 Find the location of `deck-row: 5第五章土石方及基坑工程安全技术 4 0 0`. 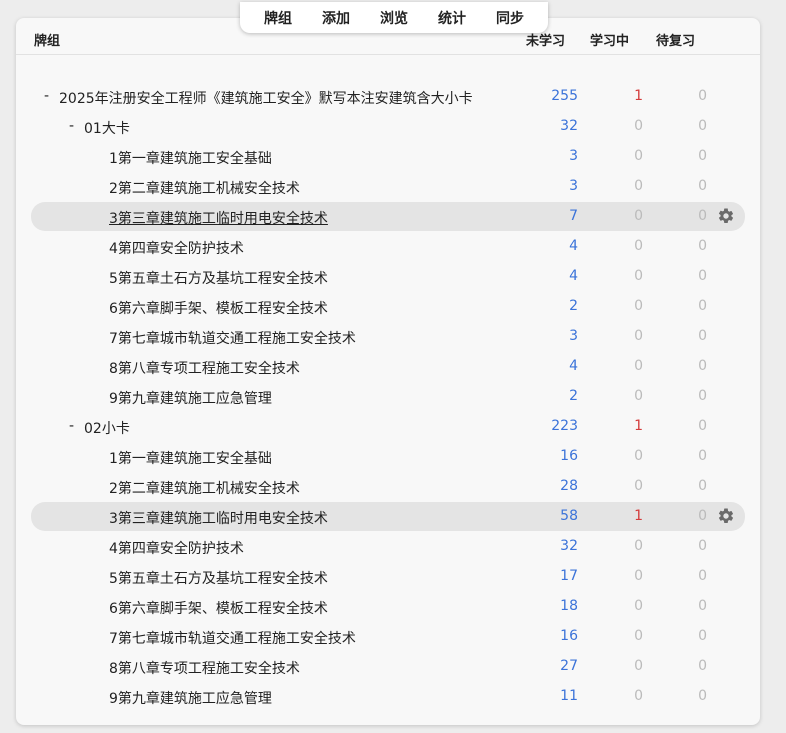

deck-row: 5第五章土石方及基坑工程安全技术 4 0 0 is located at coordinates (388, 276).